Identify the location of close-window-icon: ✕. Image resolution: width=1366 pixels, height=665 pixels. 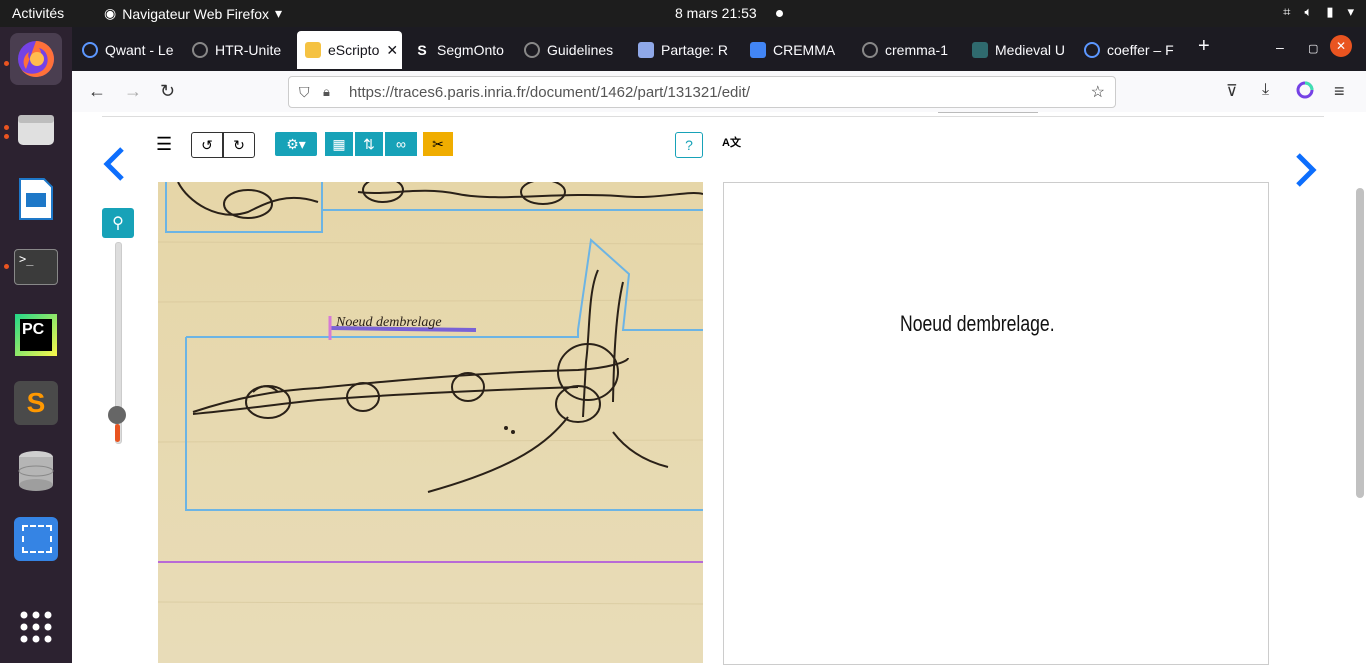
(1341, 46).